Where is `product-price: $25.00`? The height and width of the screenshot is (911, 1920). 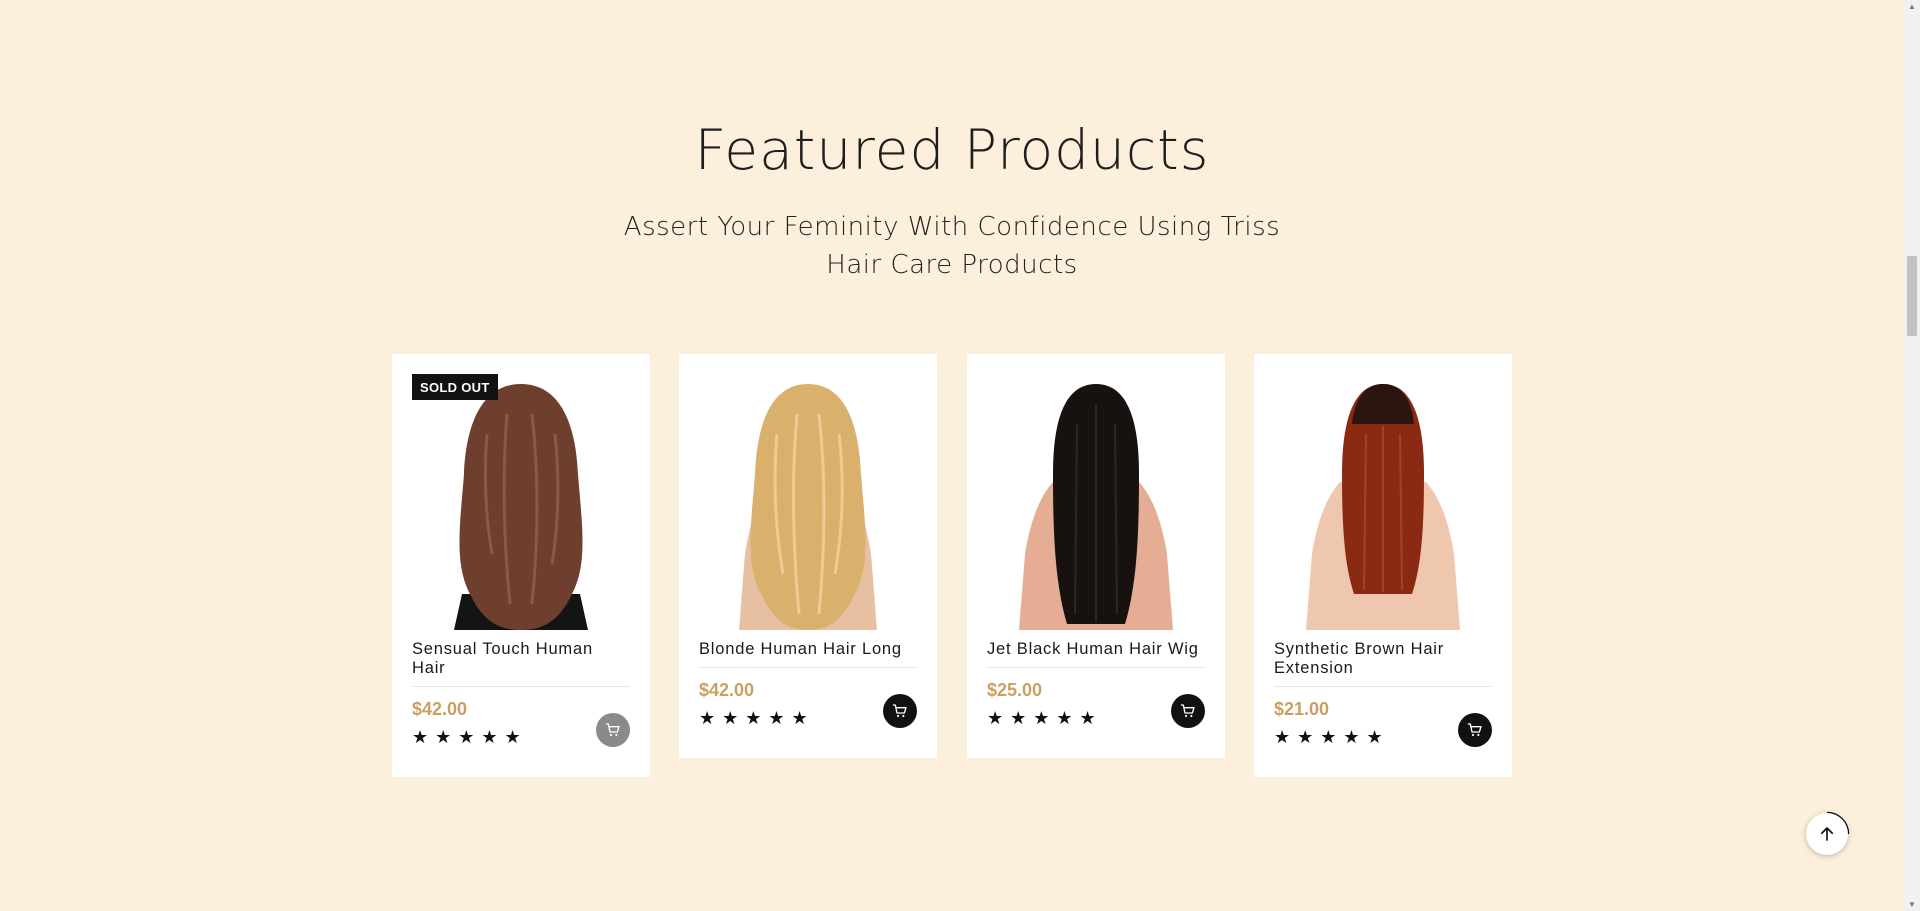
product-price: $25.00 is located at coordinates (1015, 690).